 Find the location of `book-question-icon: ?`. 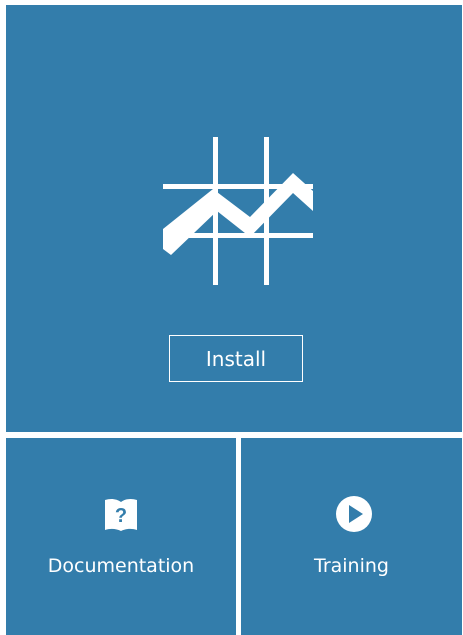

book-question-icon: ? is located at coordinates (121, 514).